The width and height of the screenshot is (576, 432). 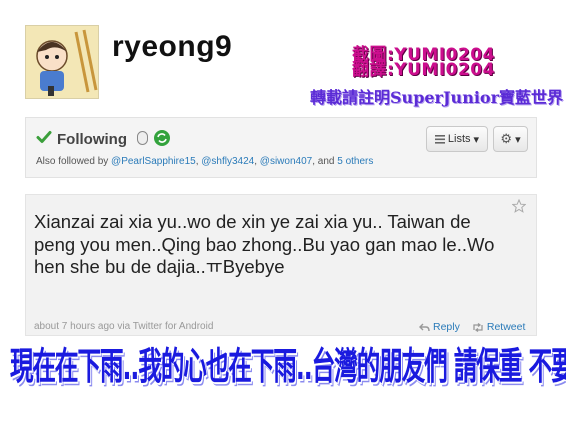 What do you see at coordinates (286, 161) in the screenshot?
I see `follower-link-3: @siwon407` at bounding box center [286, 161].